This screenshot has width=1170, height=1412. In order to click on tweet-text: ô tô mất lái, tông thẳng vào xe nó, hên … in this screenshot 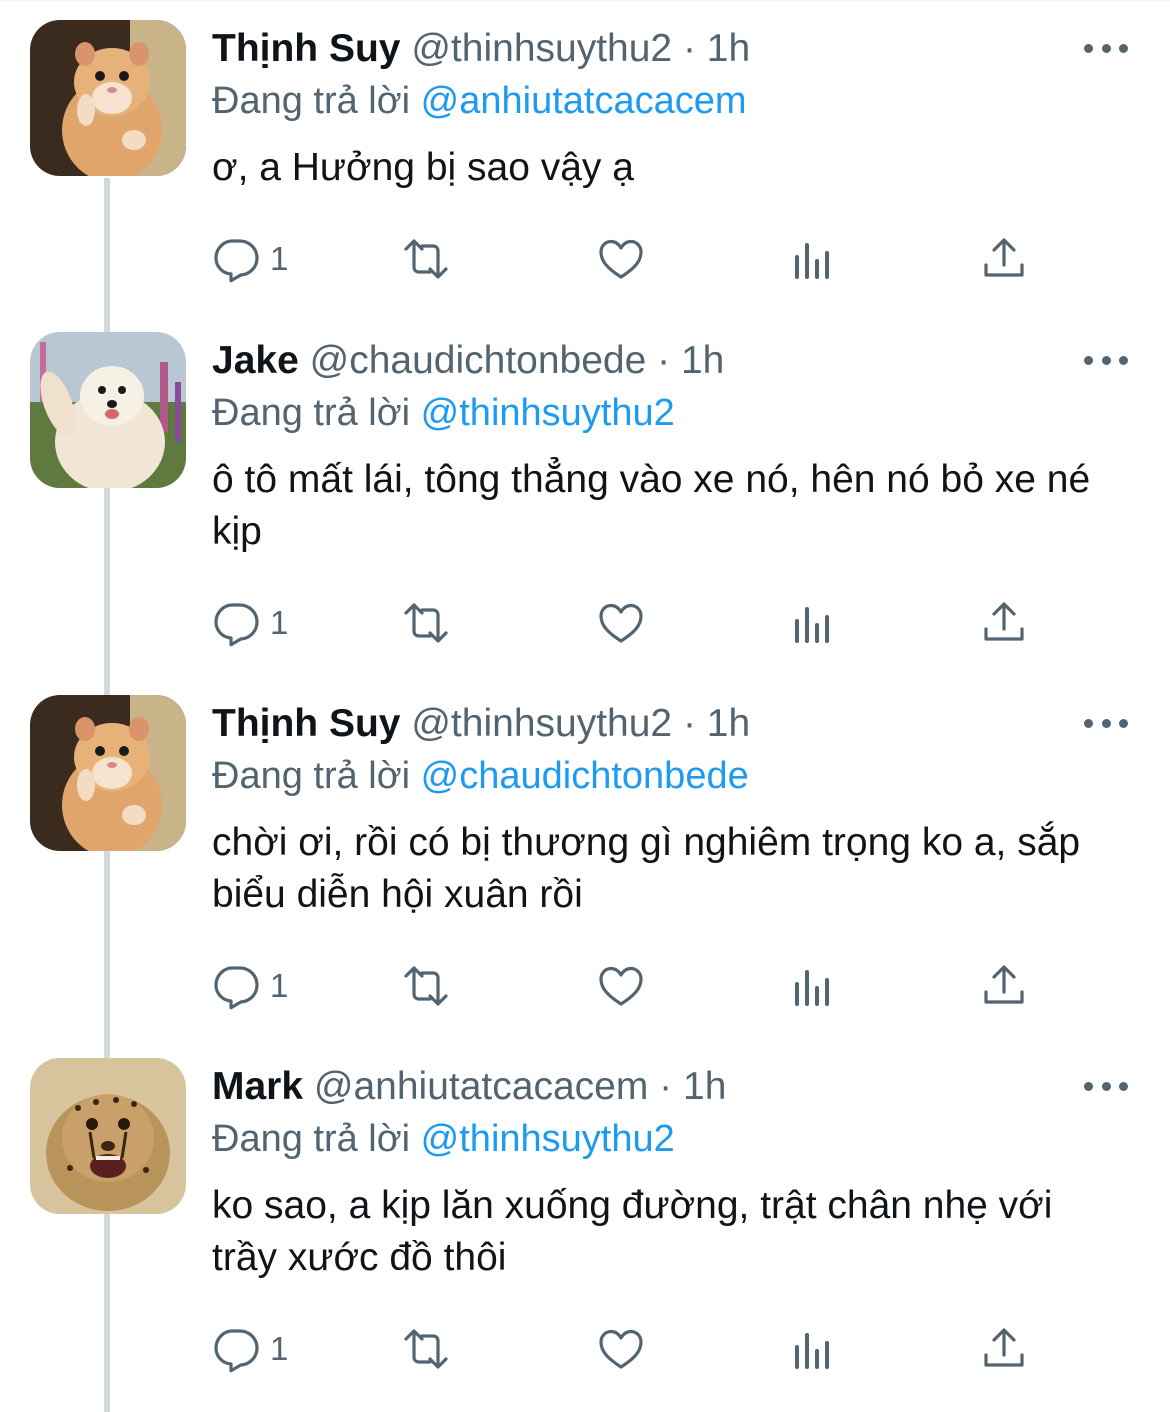, I will do `click(651, 505)`.